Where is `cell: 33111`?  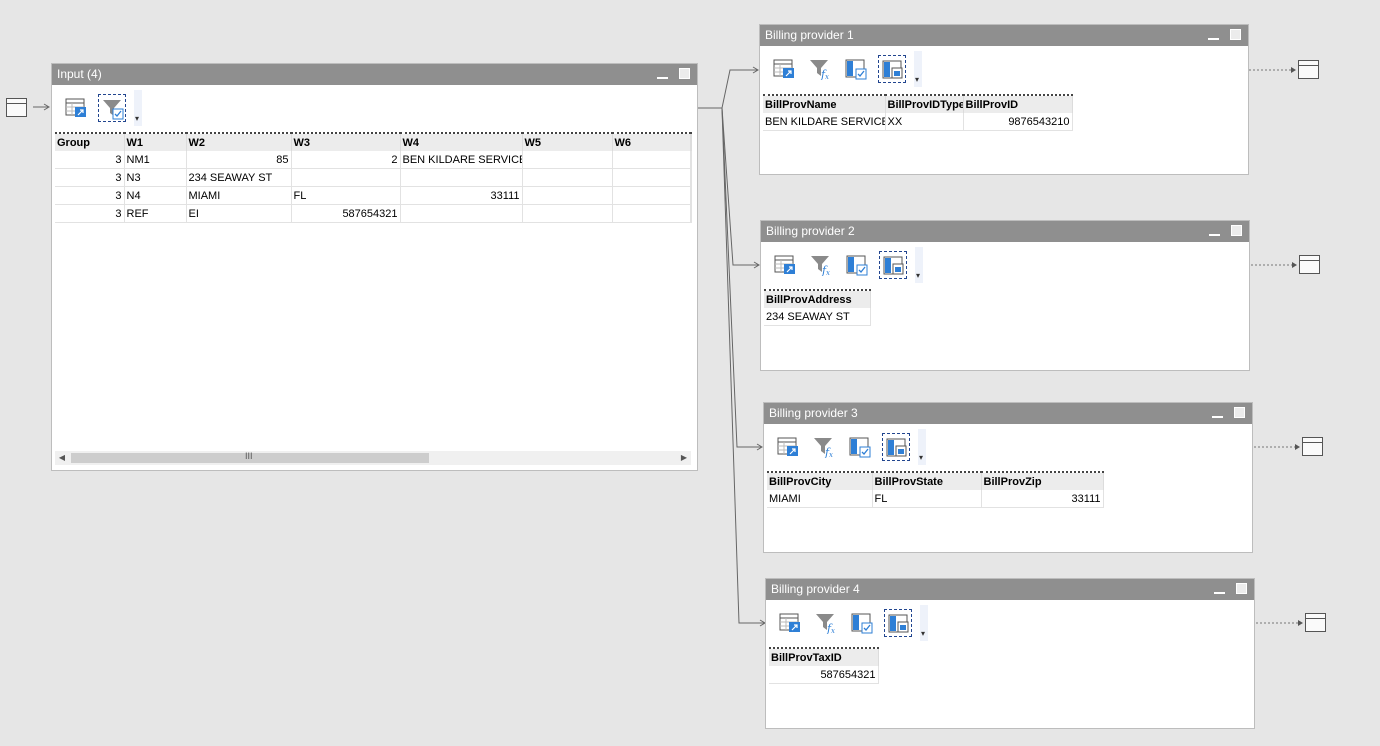 cell: 33111 is located at coordinates (461, 195).